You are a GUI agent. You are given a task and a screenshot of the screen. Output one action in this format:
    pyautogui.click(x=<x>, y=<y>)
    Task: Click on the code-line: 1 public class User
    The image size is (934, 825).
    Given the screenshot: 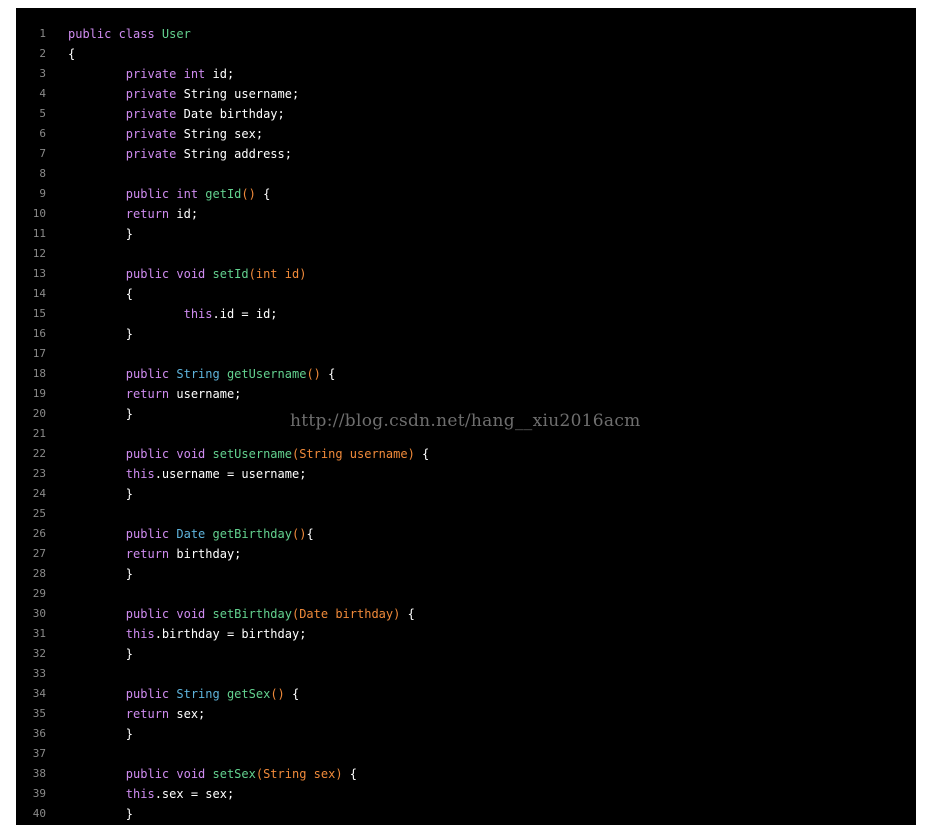 What is the action you would take?
    pyautogui.click(x=466, y=34)
    